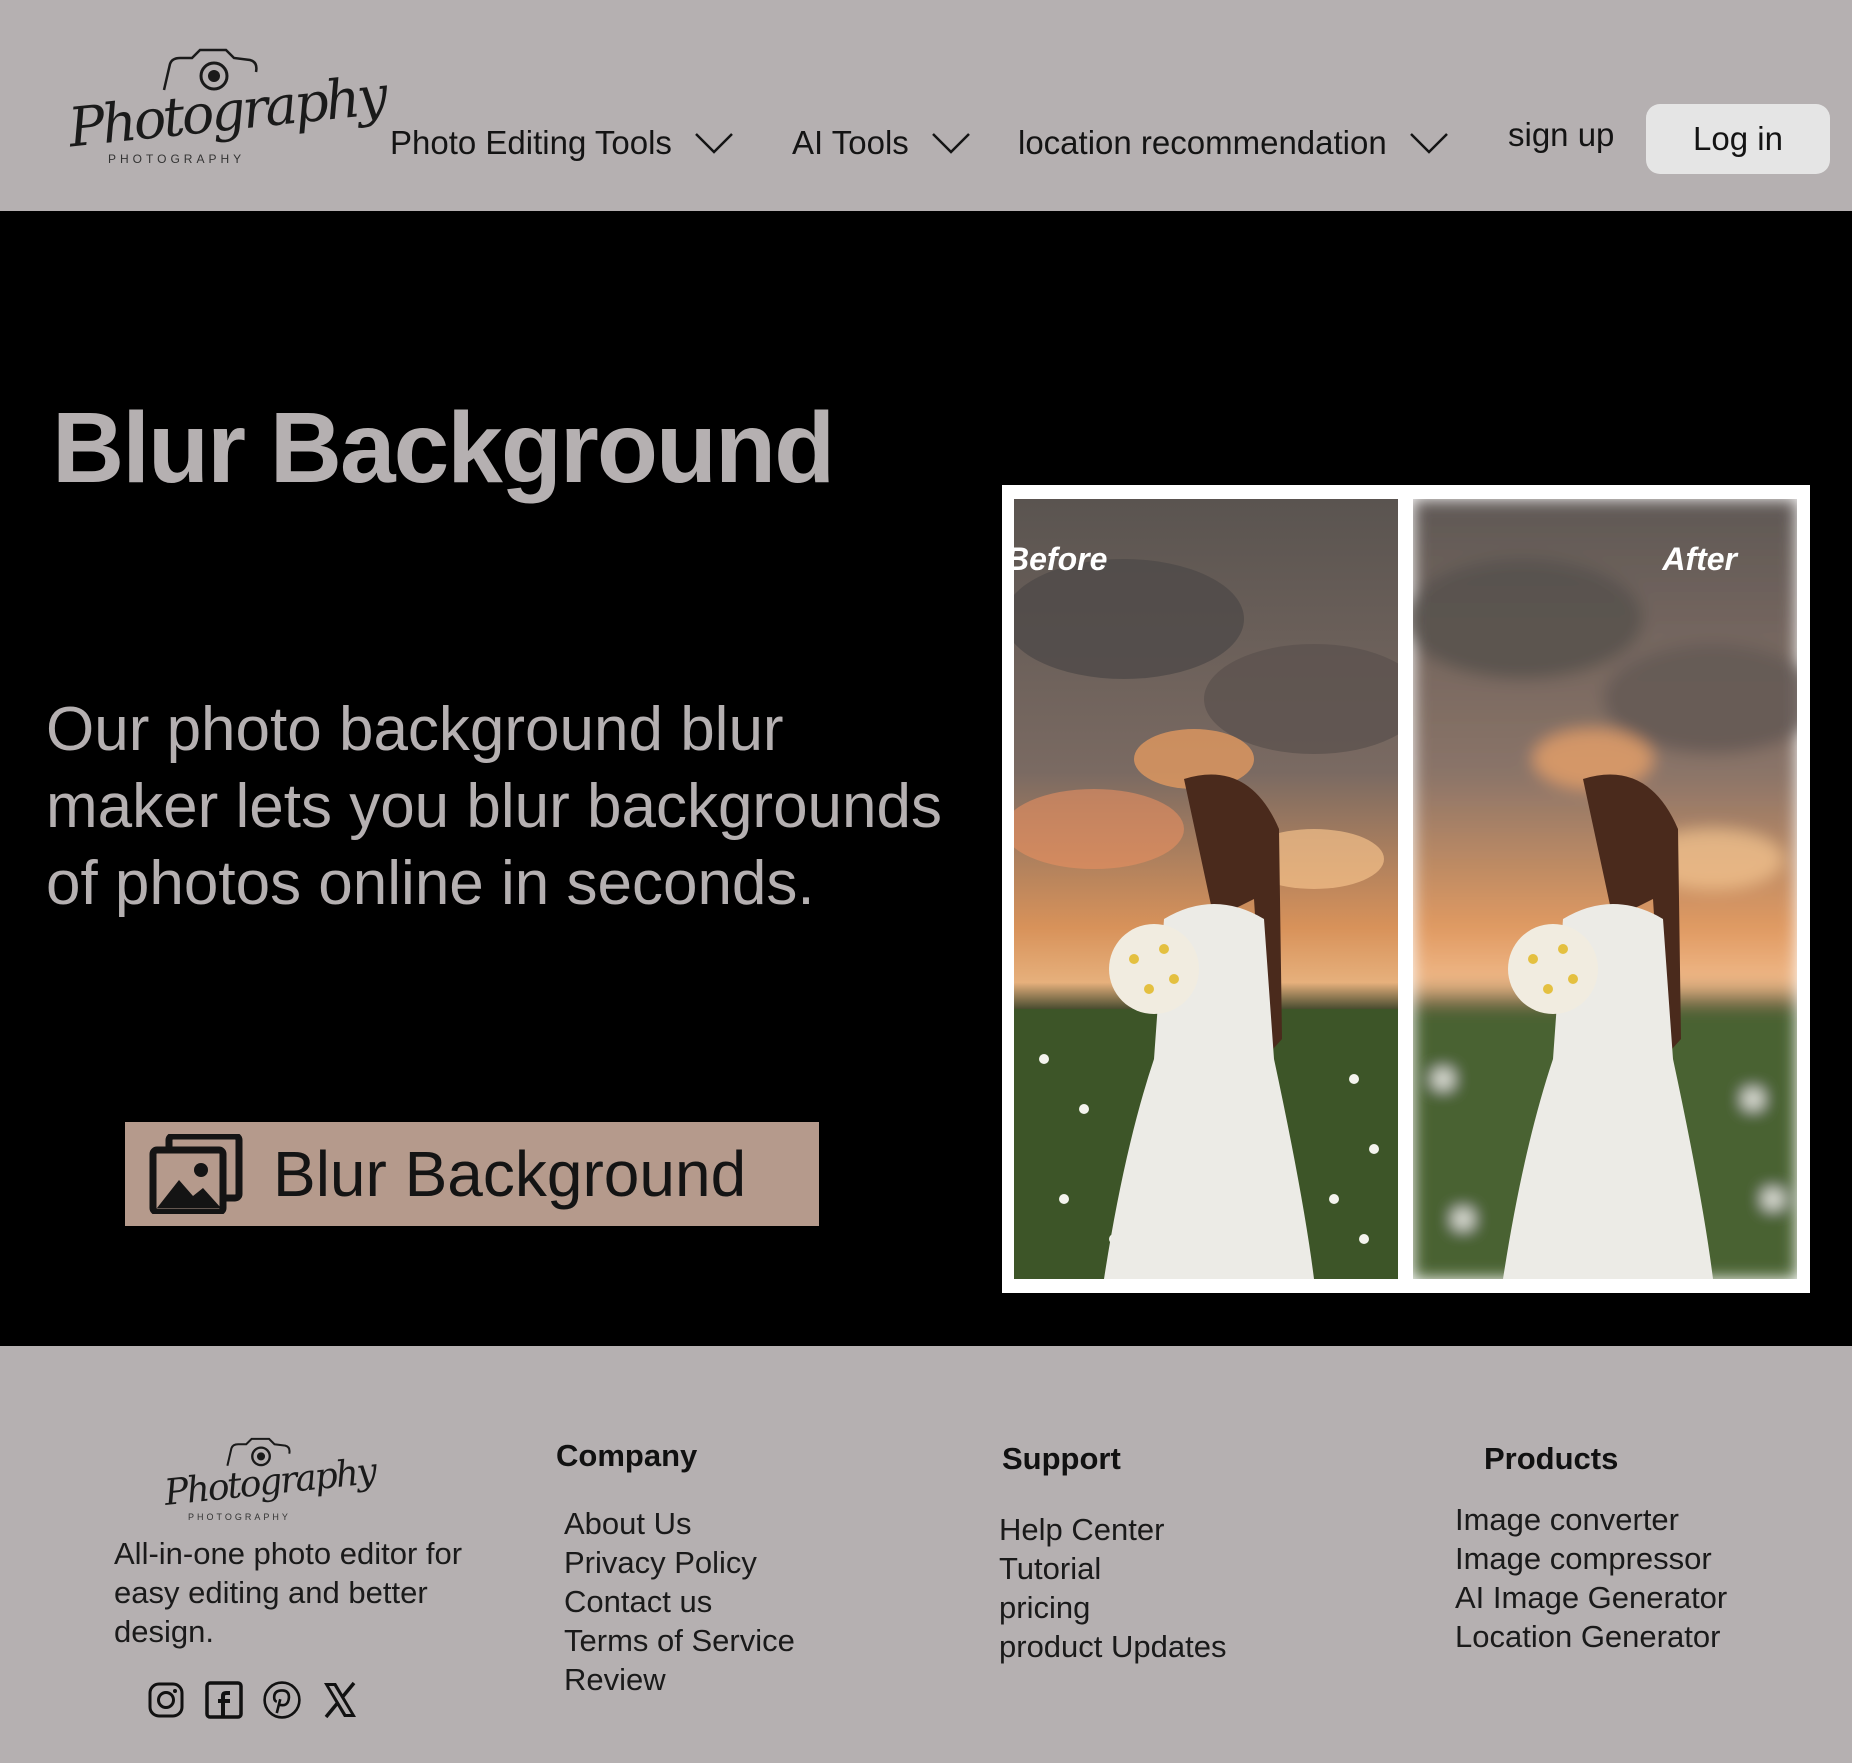 This screenshot has width=1852, height=1763. What do you see at coordinates (531, 142) in the screenshot?
I see `nav-label: Photo Editing Tools` at bounding box center [531, 142].